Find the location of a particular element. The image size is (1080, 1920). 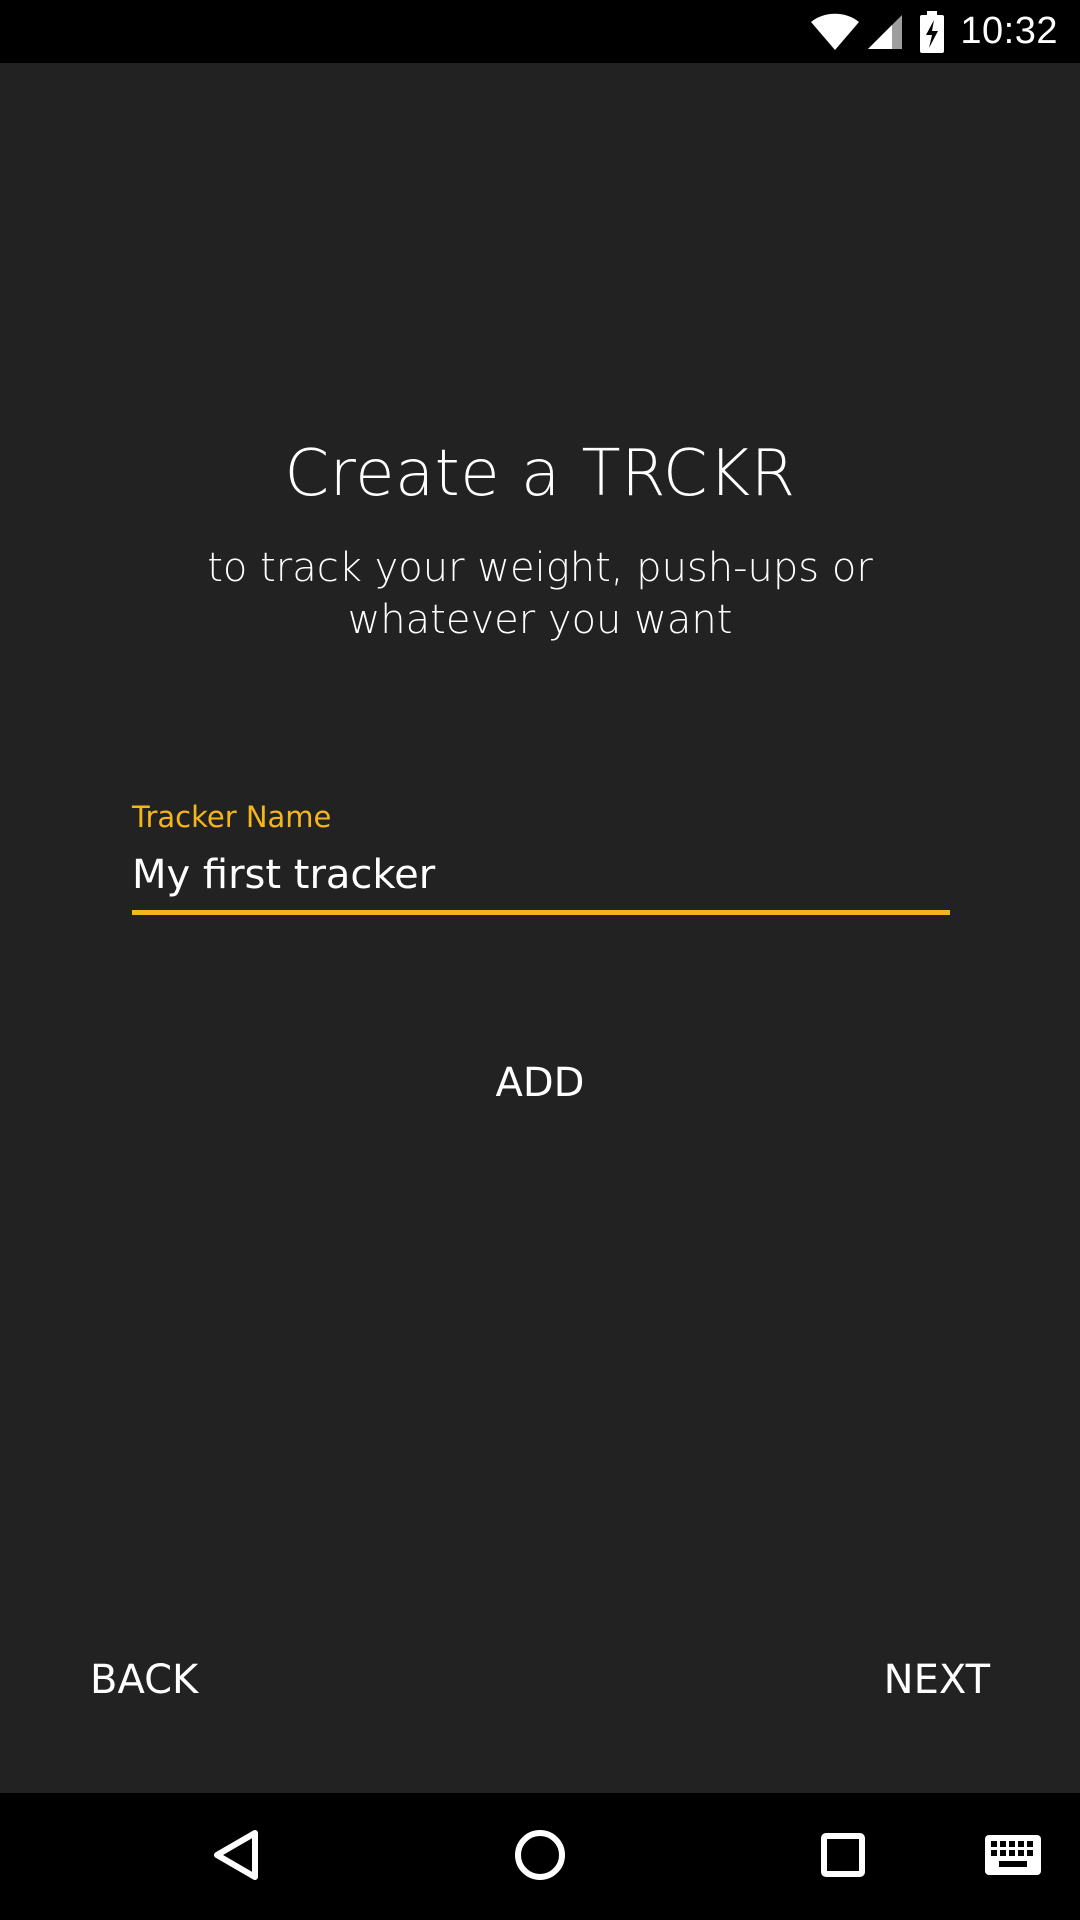

page-title: Create a TRCKR is located at coordinates (540, 474).